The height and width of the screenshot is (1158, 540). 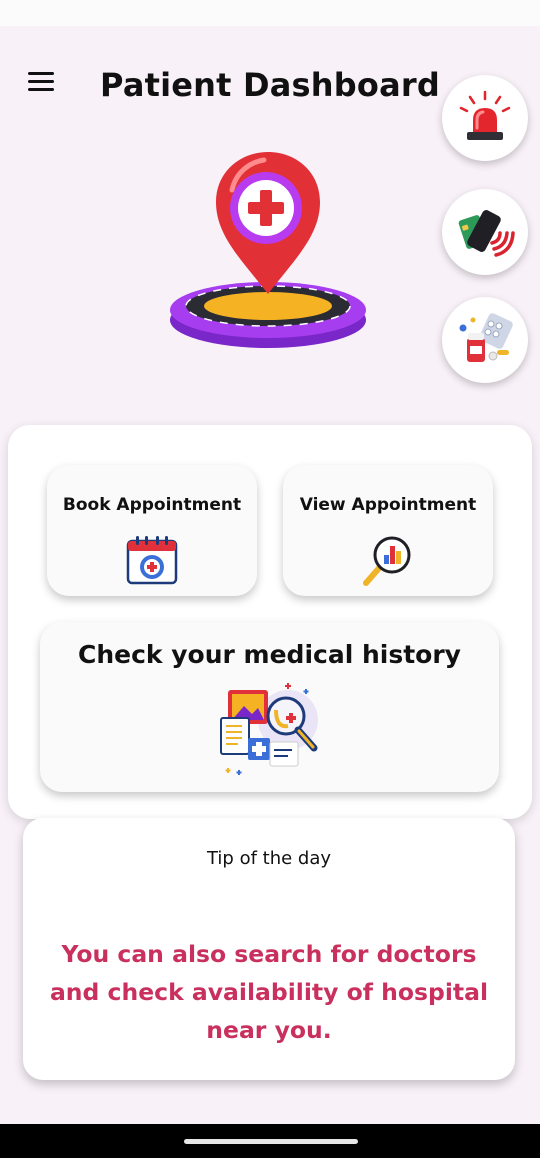 I want to click on system-navigation-bar, so click(x=270, y=1141).